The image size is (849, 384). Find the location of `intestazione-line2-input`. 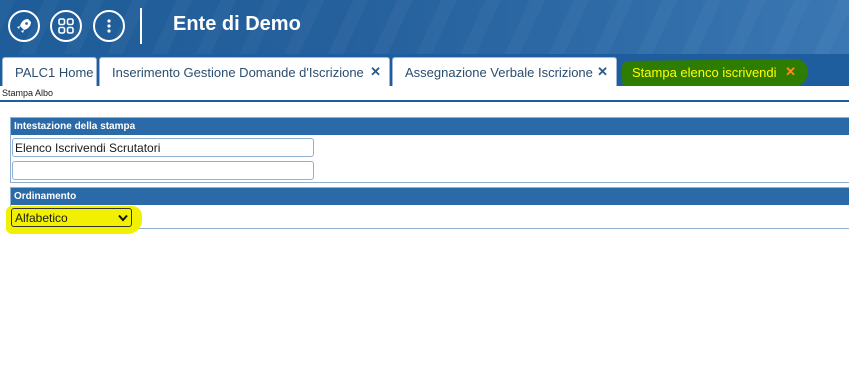

intestazione-line2-input is located at coordinates (163, 170).